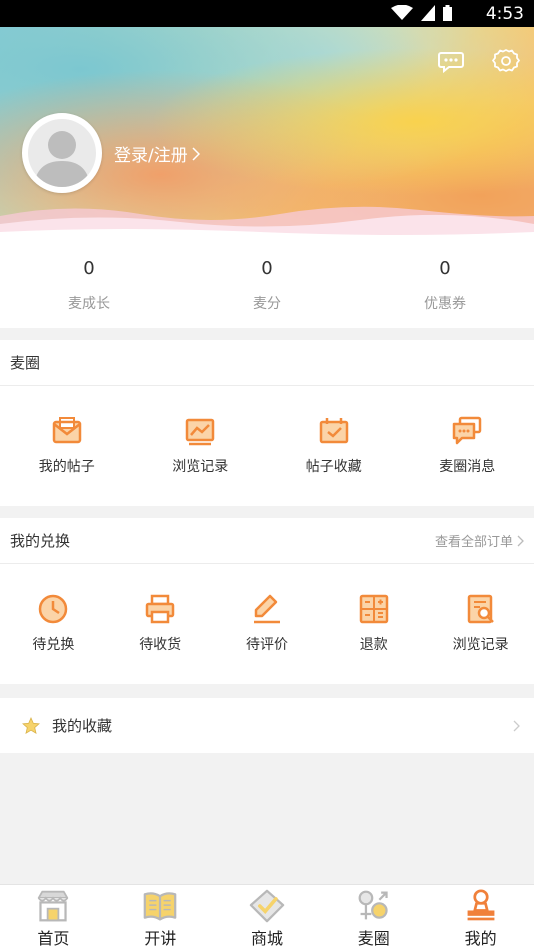  I want to click on stats-bar: 0 麦成长 0 麦分 0 优惠券, so click(267, 283).